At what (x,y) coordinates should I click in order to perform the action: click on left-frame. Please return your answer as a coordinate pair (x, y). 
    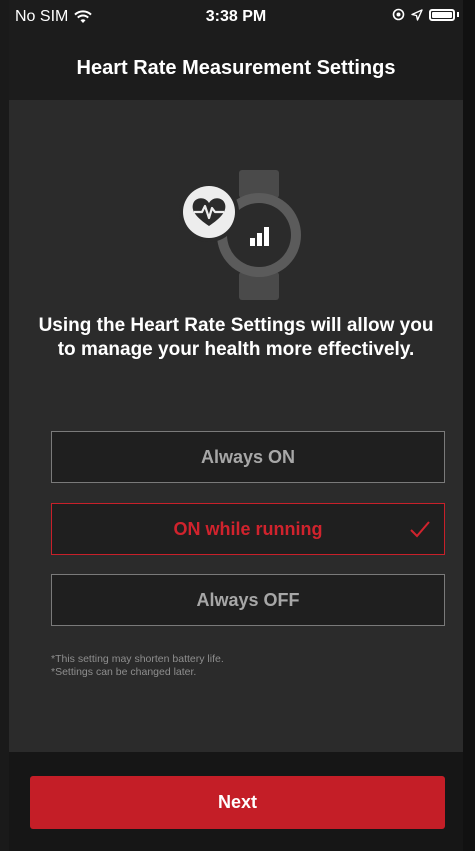
    Looking at the image, I should click on (4, 425).